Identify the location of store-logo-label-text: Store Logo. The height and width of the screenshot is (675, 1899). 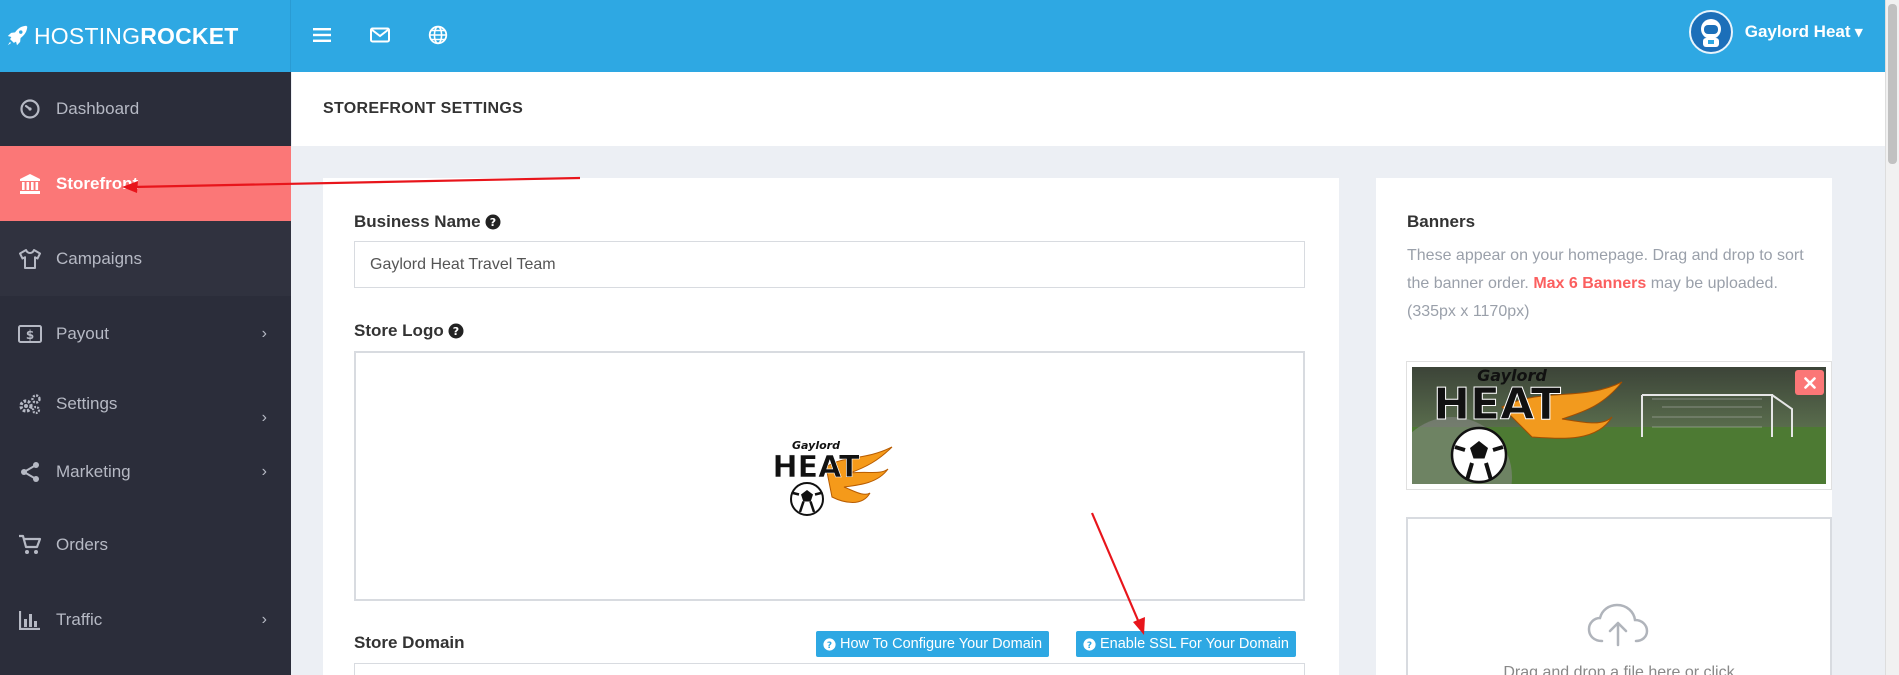
(399, 330).